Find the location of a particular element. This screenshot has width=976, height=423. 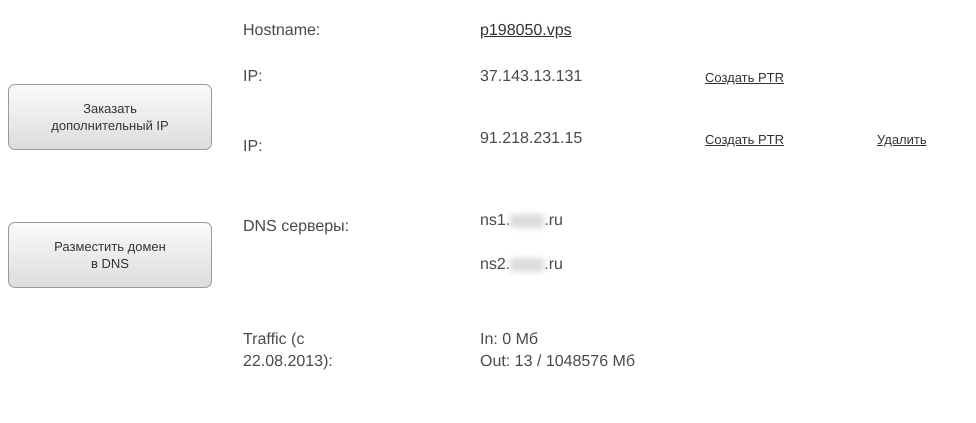

dns-server: ns2. .ru is located at coordinates (522, 265).